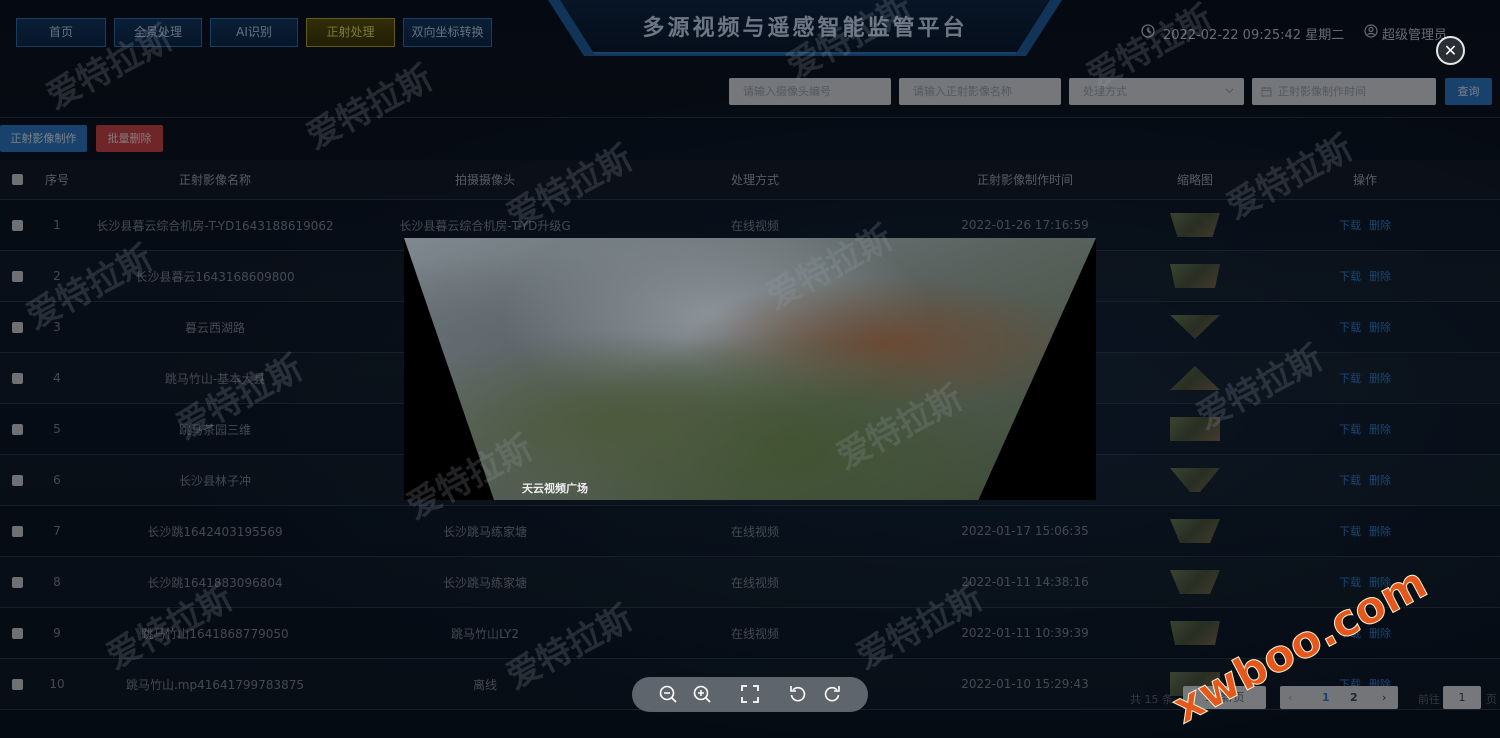 The image size is (1500, 738). I want to click on rotate-left-icon, so click(798, 694).